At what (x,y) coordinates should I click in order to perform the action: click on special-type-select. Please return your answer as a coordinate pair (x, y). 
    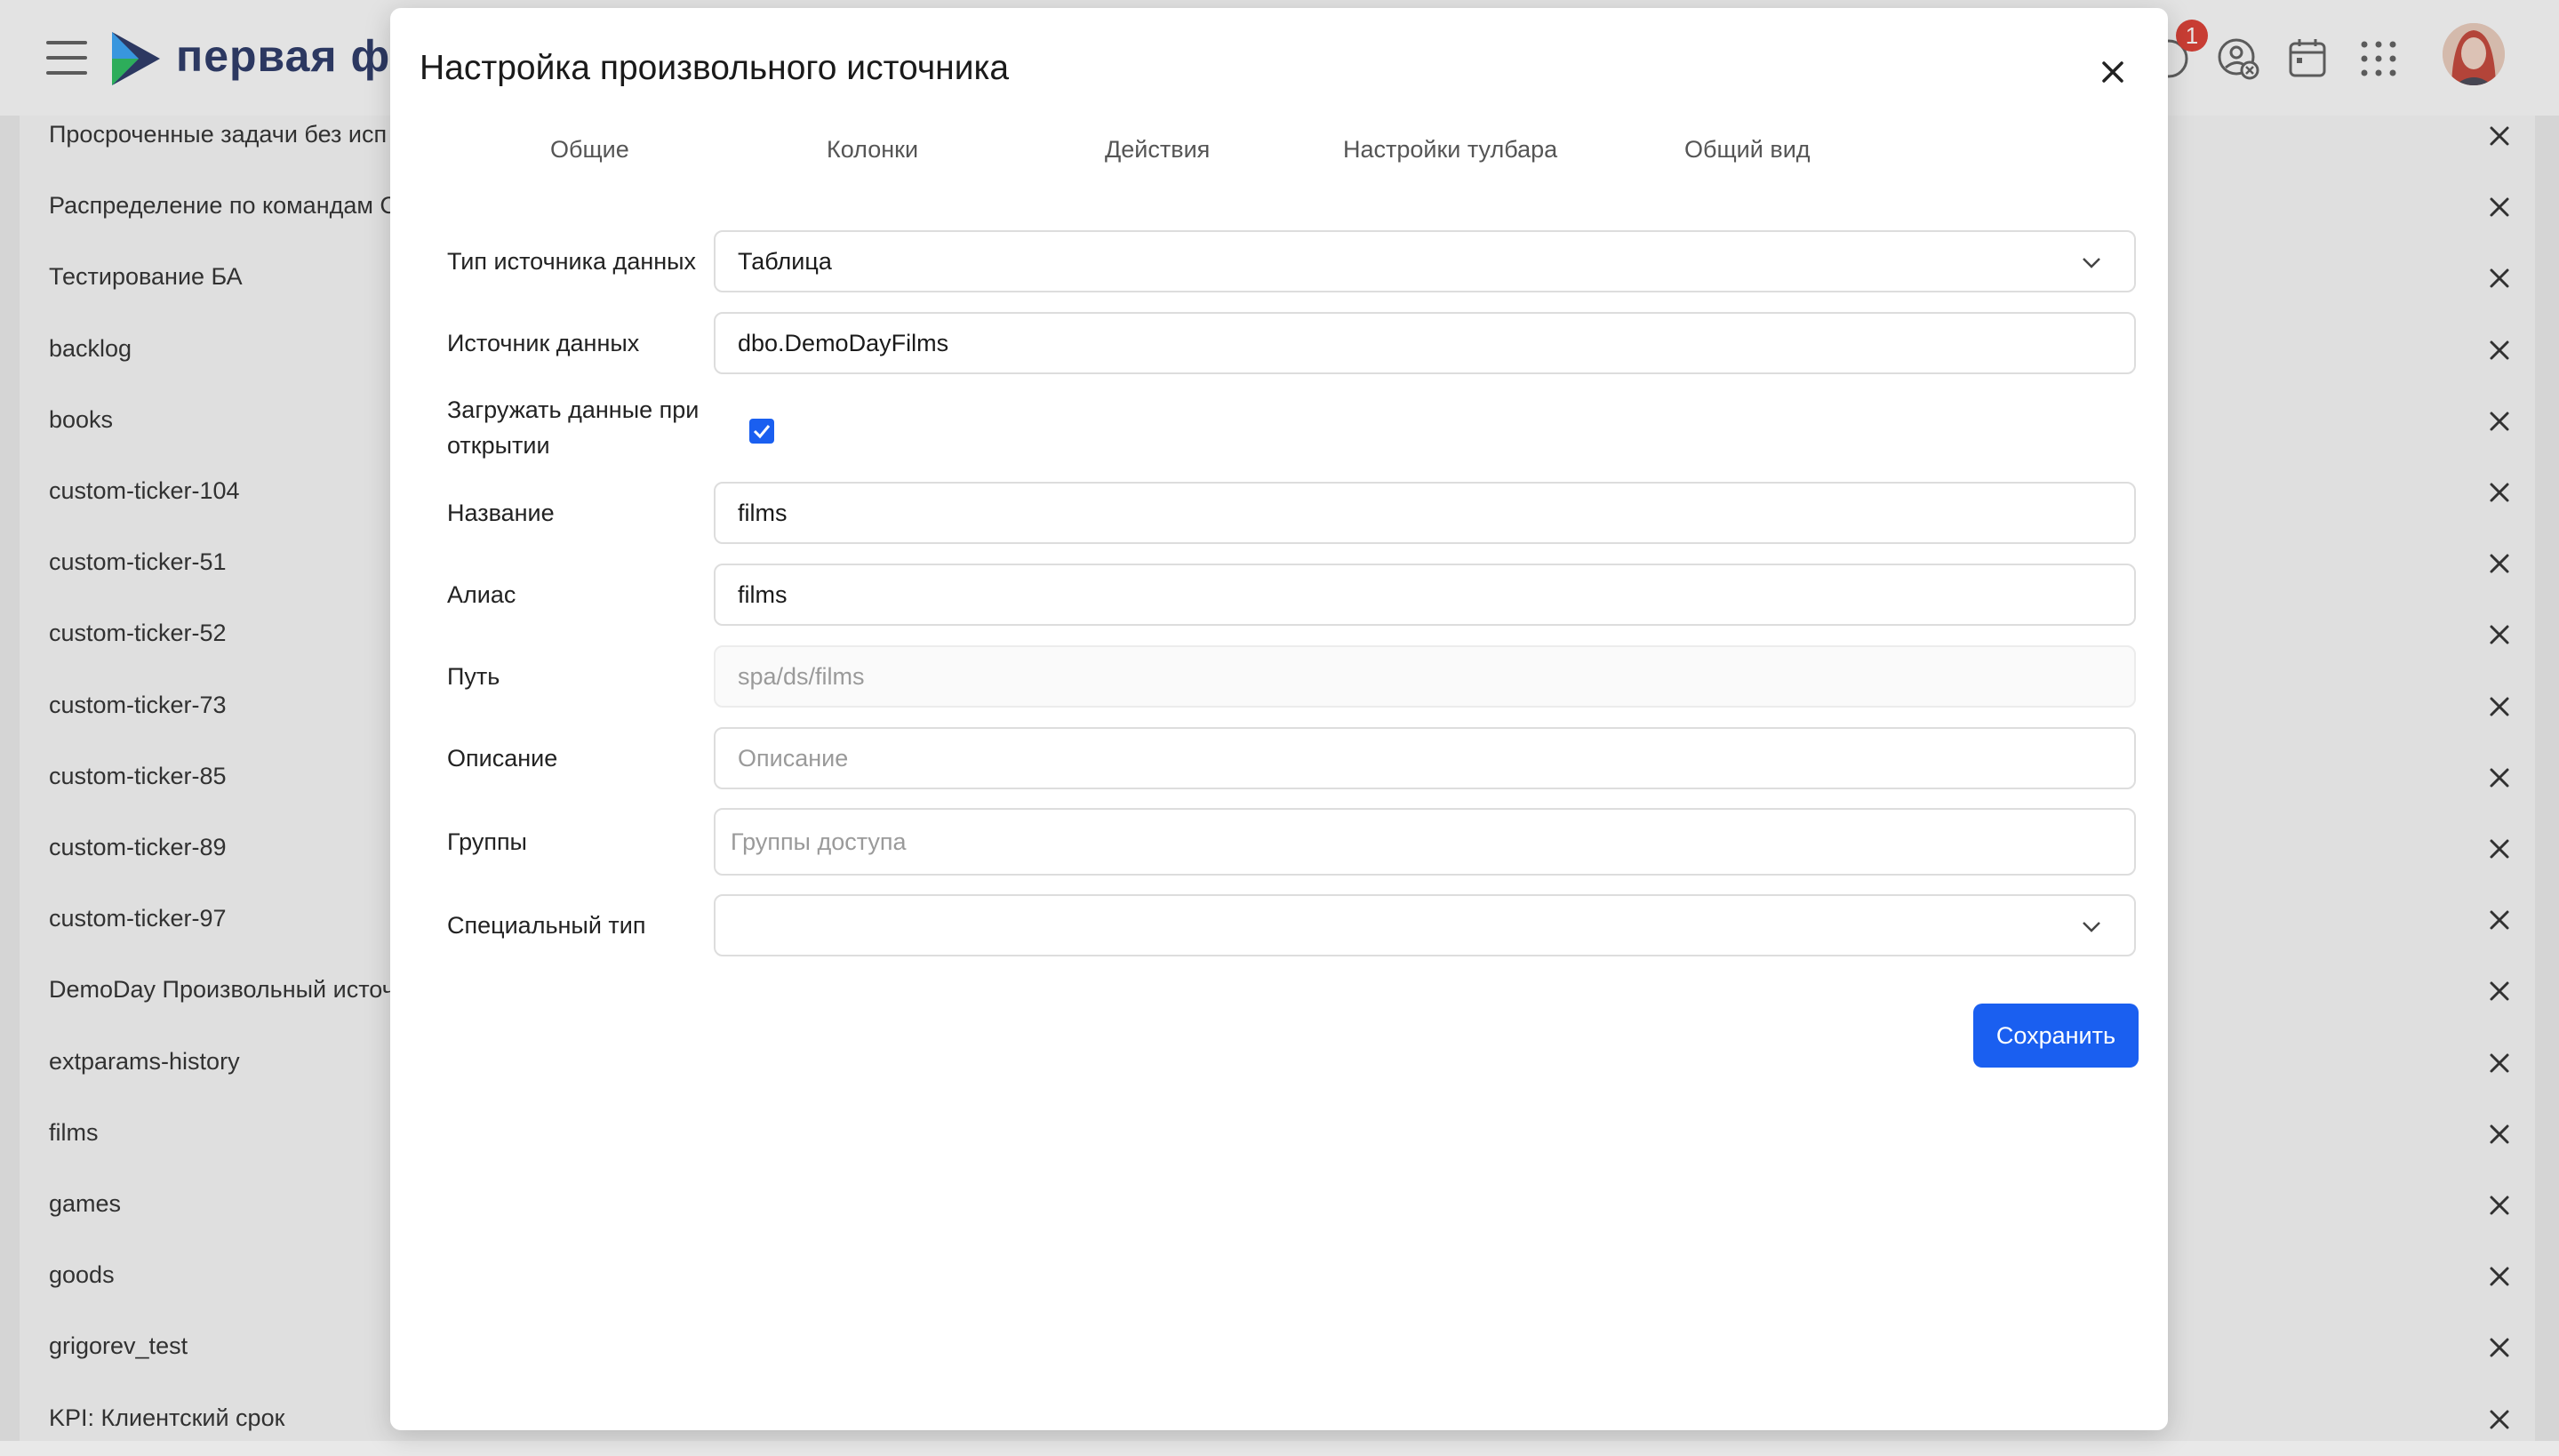
    Looking at the image, I should click on (1425, 925).